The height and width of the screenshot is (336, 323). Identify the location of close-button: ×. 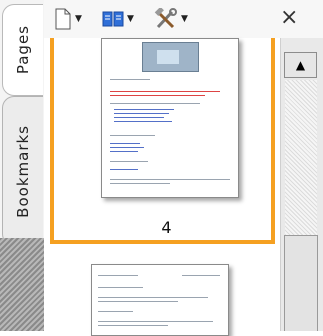
(289, 18).